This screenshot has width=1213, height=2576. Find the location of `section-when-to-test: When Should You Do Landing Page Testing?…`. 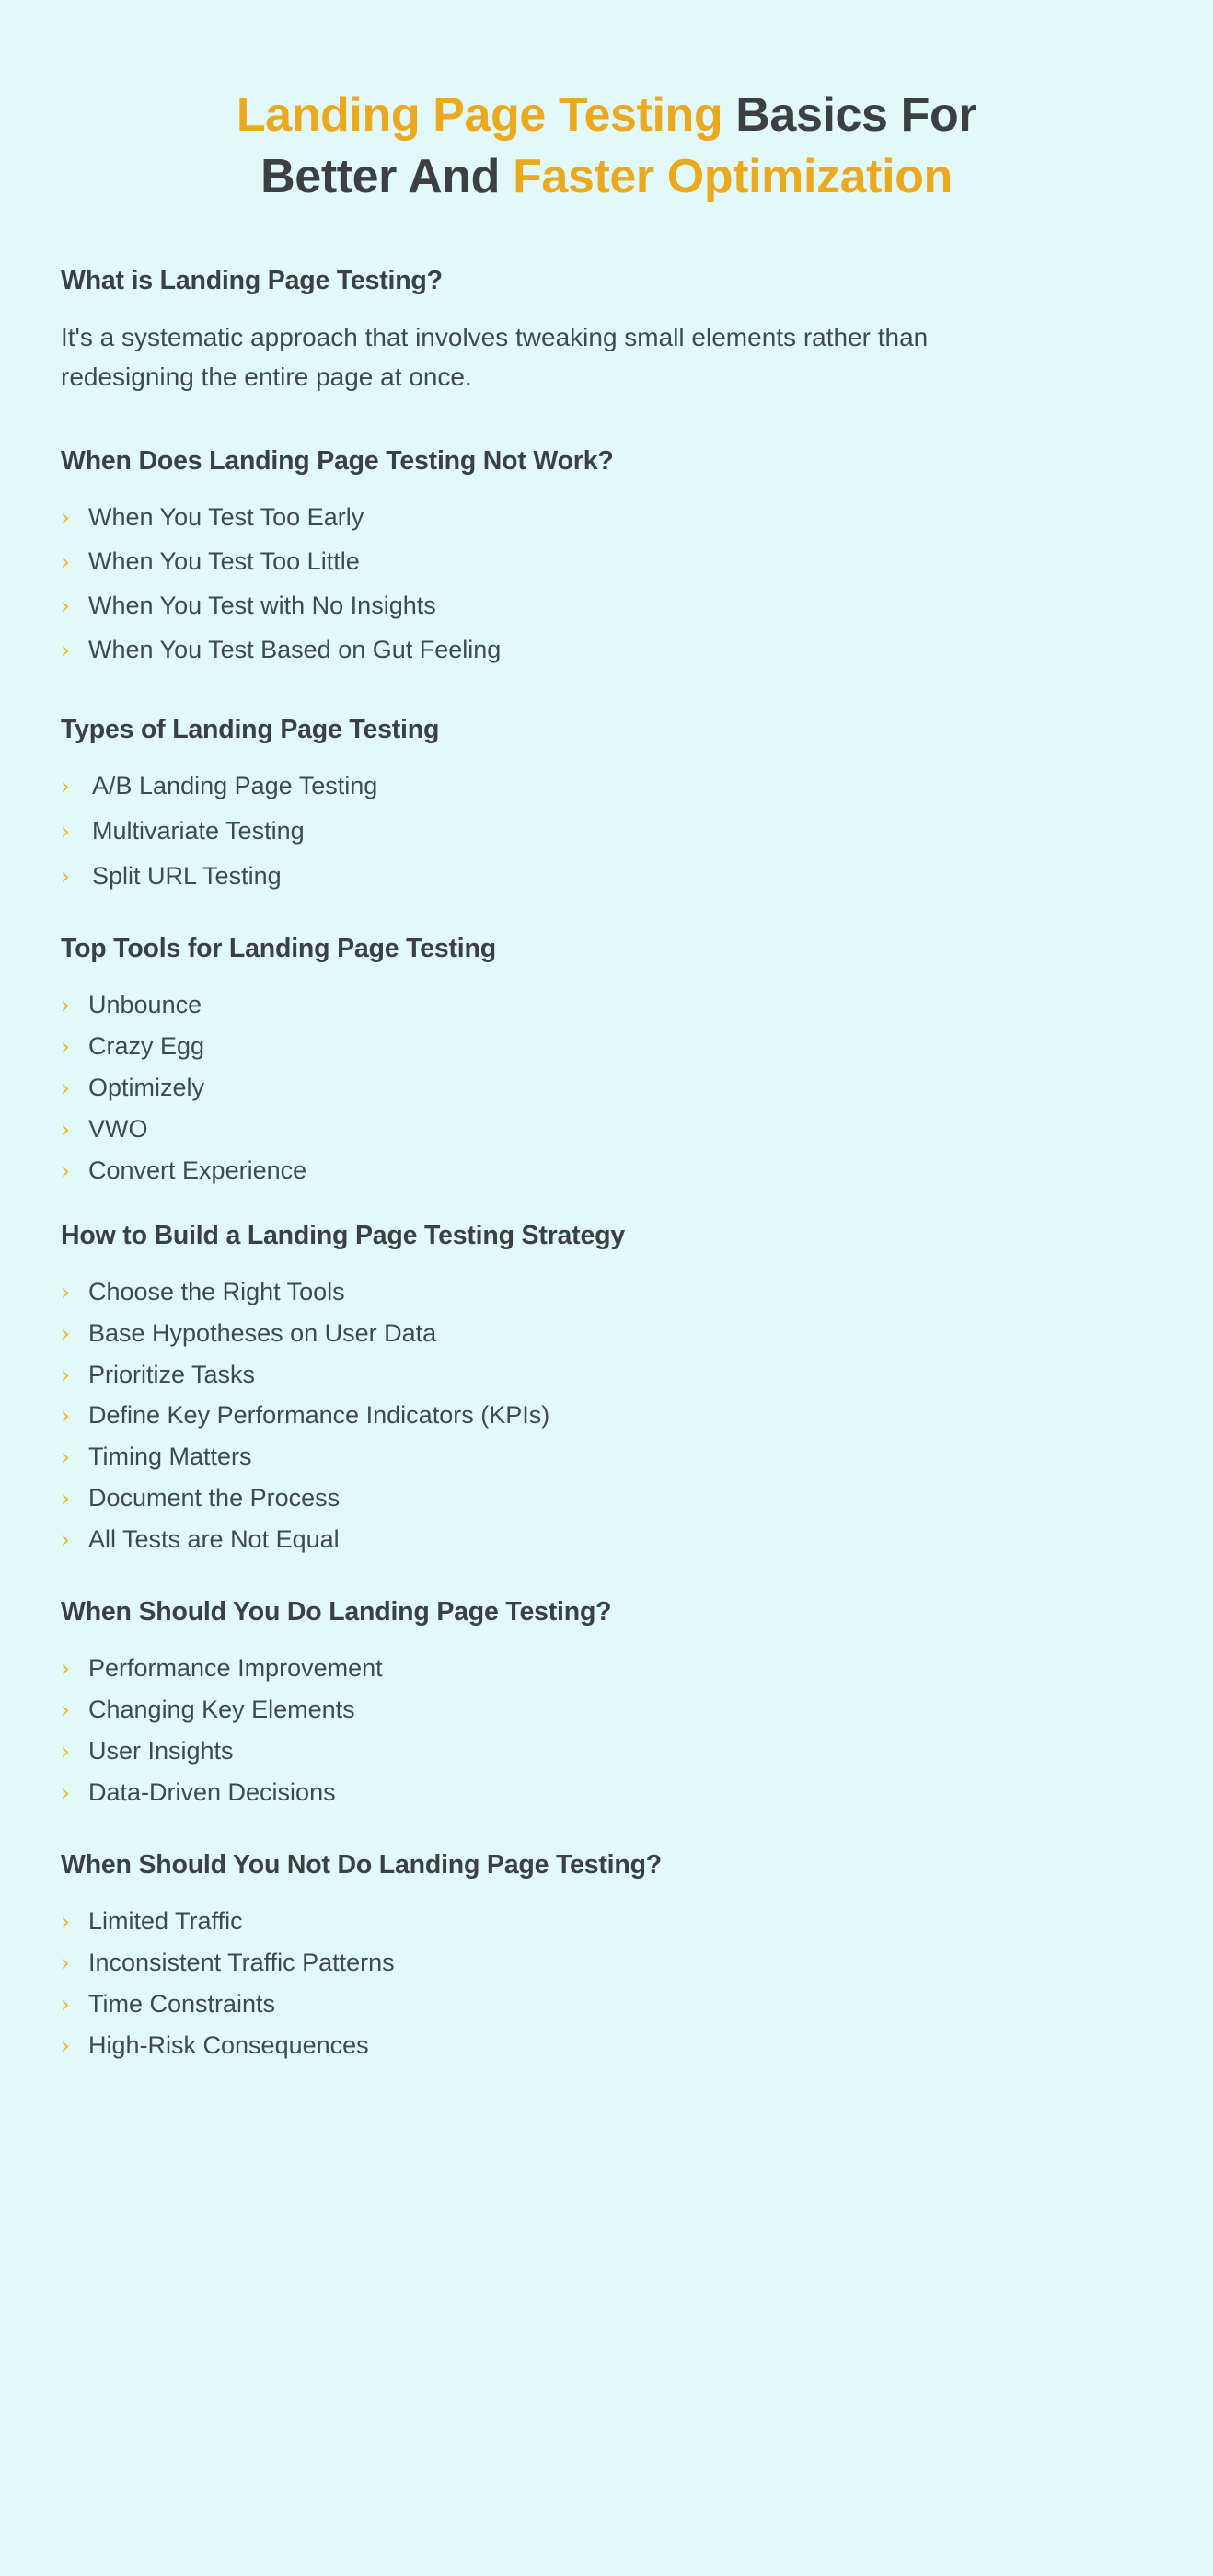

section-when-to-test: When Should You Do Landing Page Testing?… is located at coordinates (606, 1701).